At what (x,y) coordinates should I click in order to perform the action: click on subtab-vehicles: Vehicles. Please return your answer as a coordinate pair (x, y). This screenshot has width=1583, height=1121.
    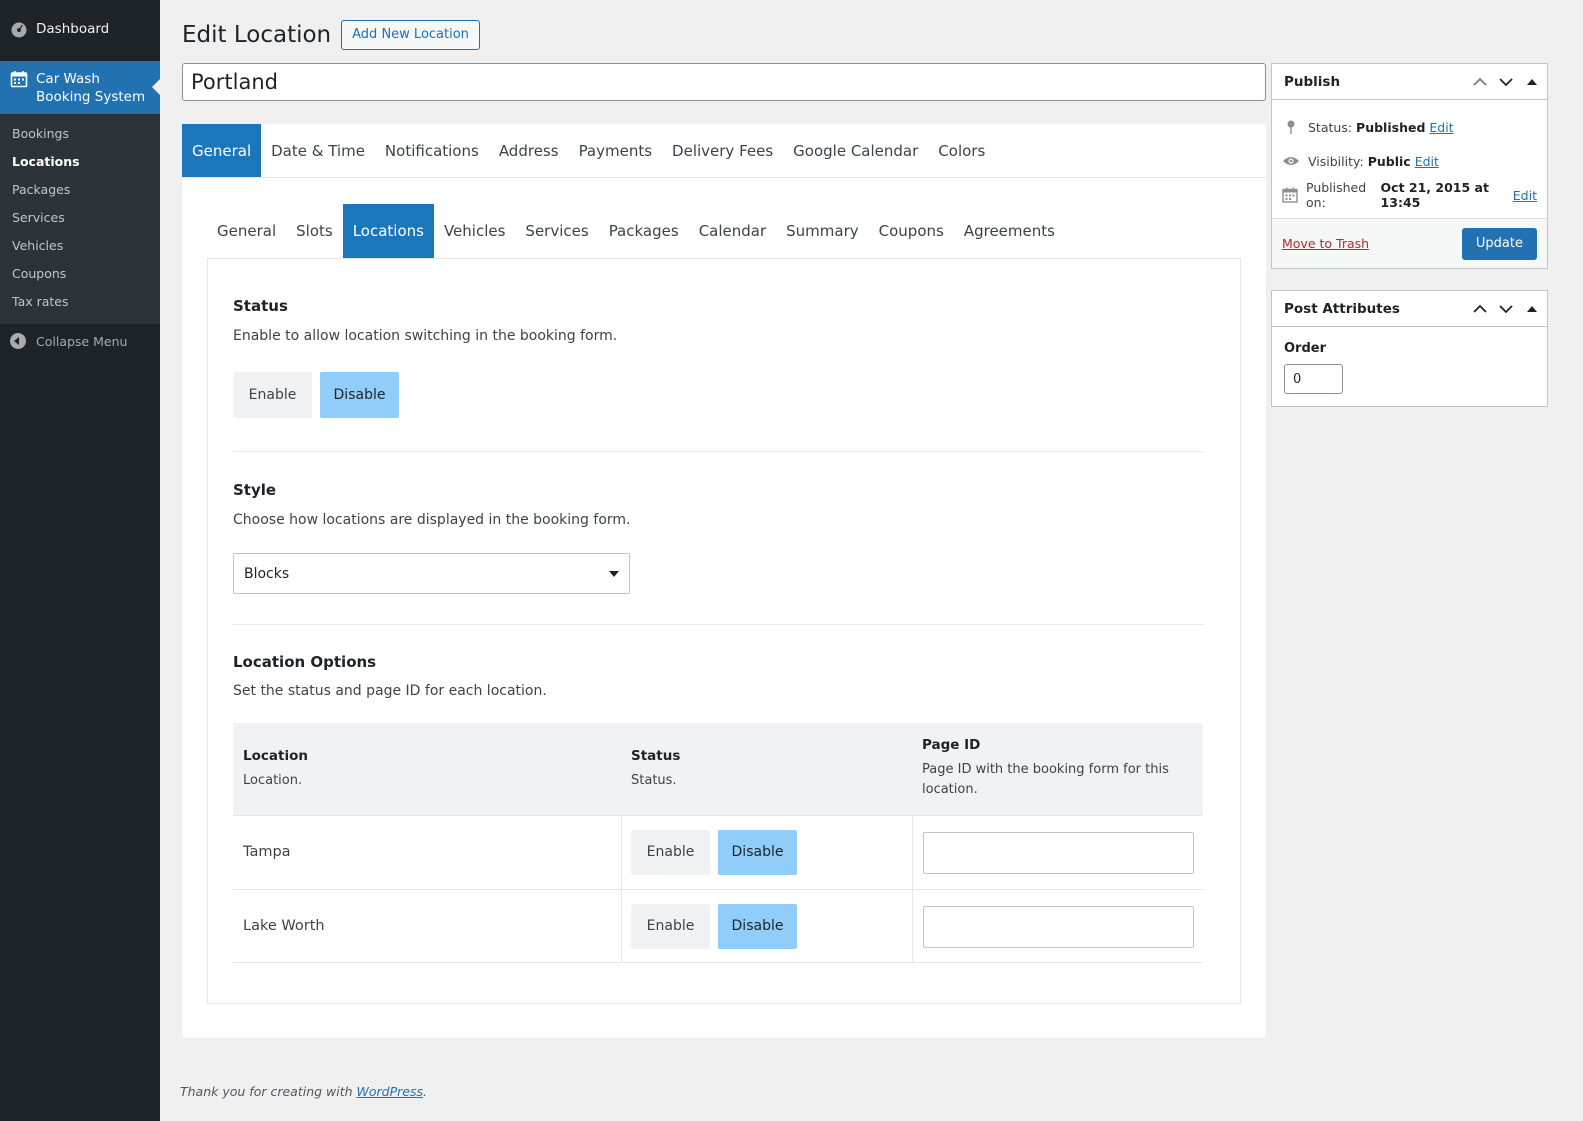
    Looking at the image, I should click on (474, 231).